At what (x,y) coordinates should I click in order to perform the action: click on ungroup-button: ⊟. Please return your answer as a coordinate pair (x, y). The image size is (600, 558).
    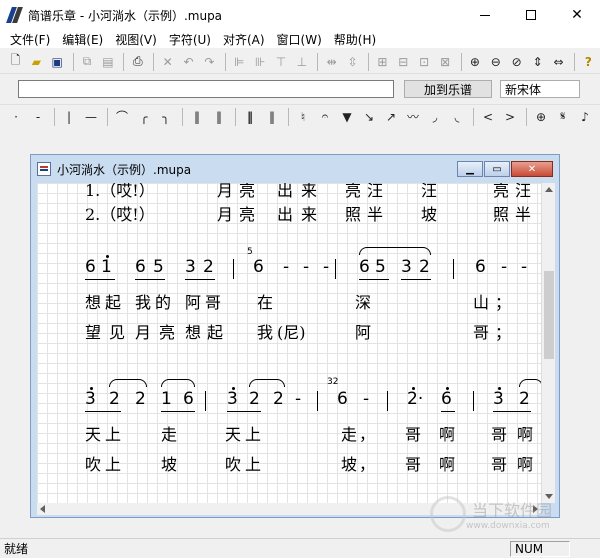
    Looking at the image, I should click on (403, 62).